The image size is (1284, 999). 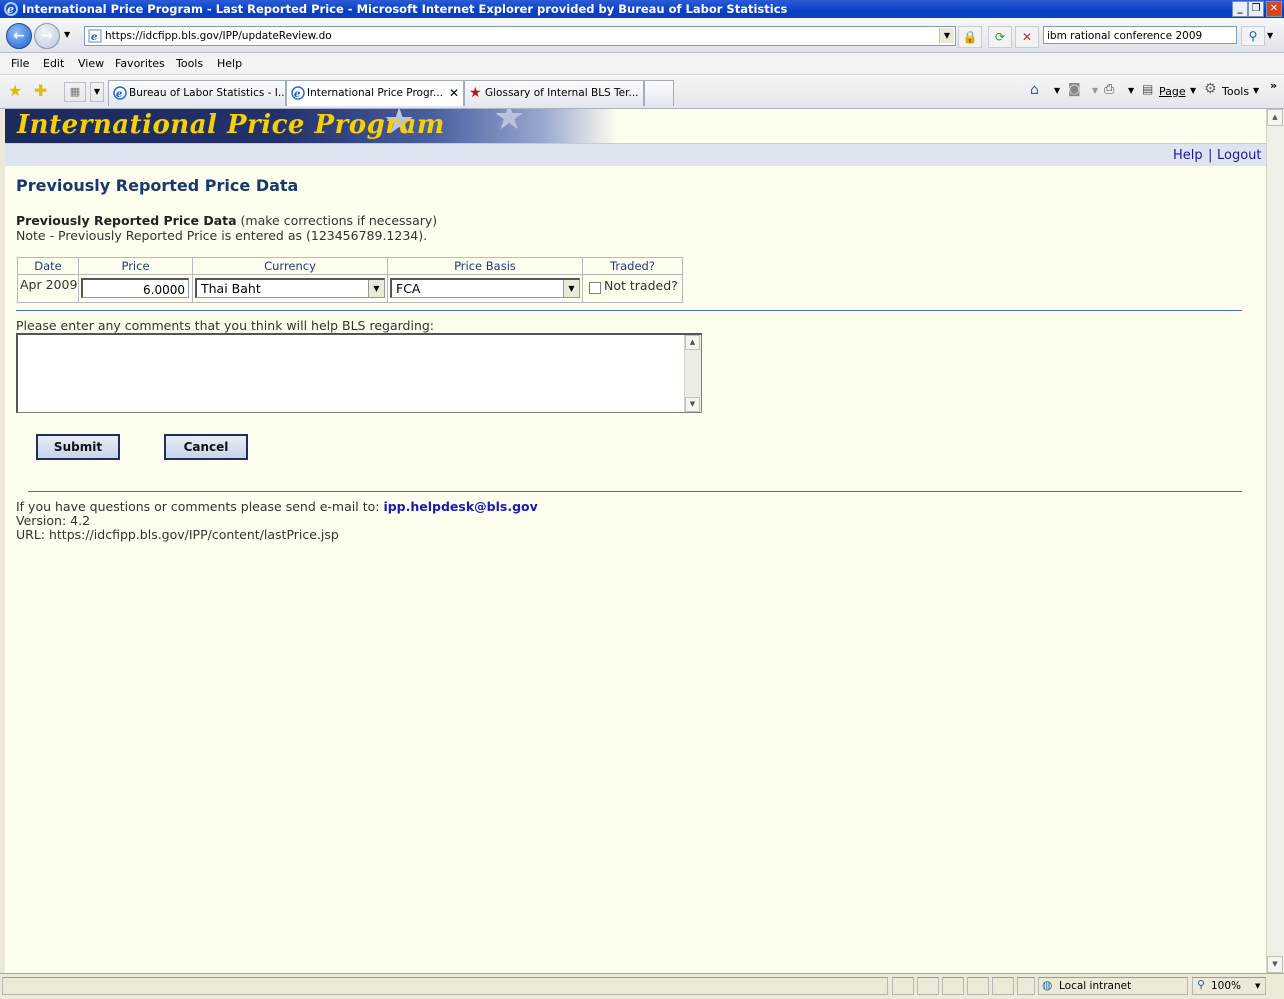 I want to click on menu-bar: File Edit View Favorites Tools Help, so click(x=642, y=64).